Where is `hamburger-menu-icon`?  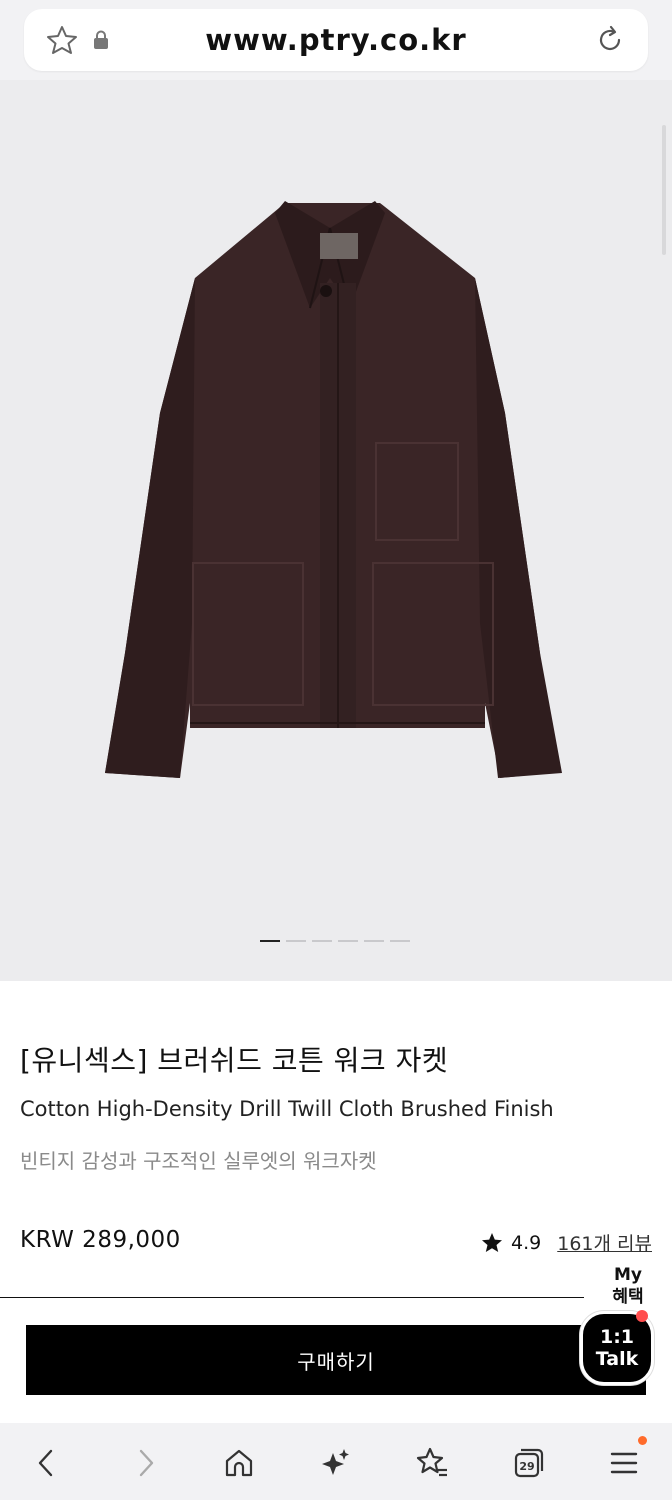 hamburger-menu-icon is located at coordinates (624, 1463).